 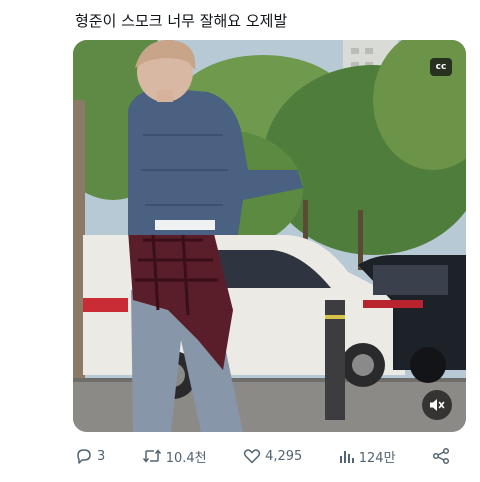 I want to click on like-count: 4,295, so click(x=284, y=456).